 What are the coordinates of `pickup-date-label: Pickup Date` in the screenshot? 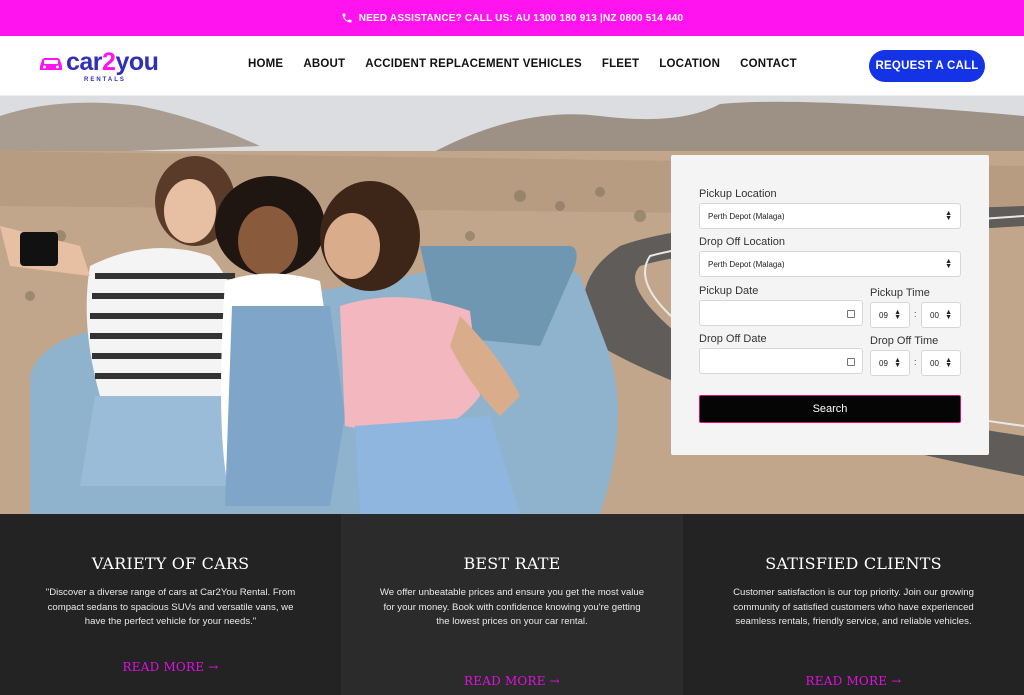 It's located at (729, 291).